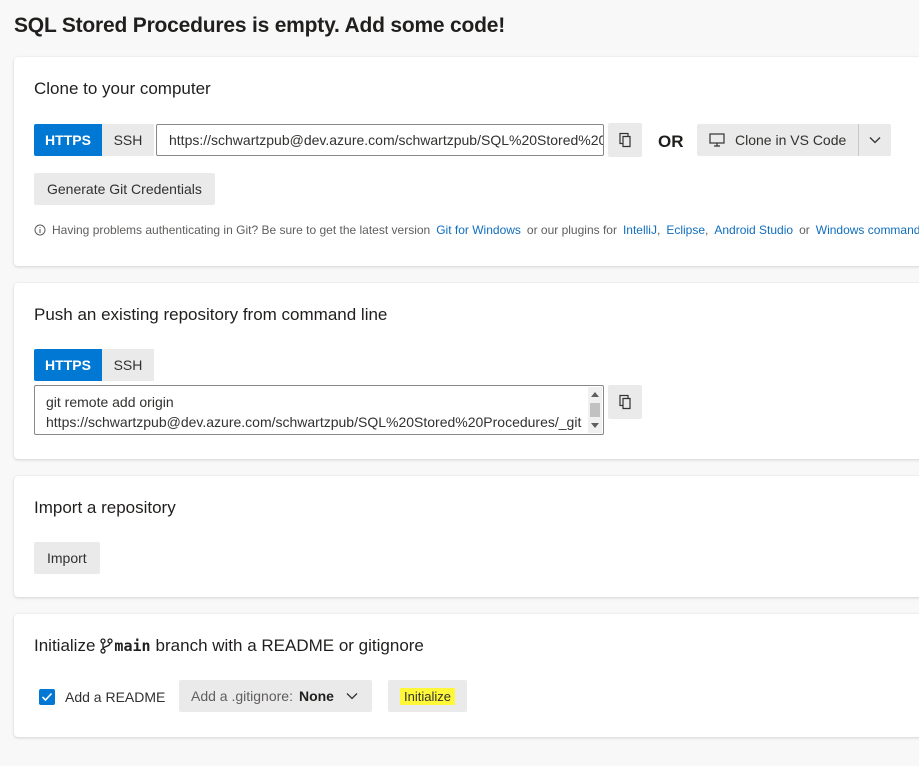 This screenshot has height=766, width=919. What do you see at coordinates (107, 646) in the screenshot?
I see `branch-icon` at bounding box center [107, 646].